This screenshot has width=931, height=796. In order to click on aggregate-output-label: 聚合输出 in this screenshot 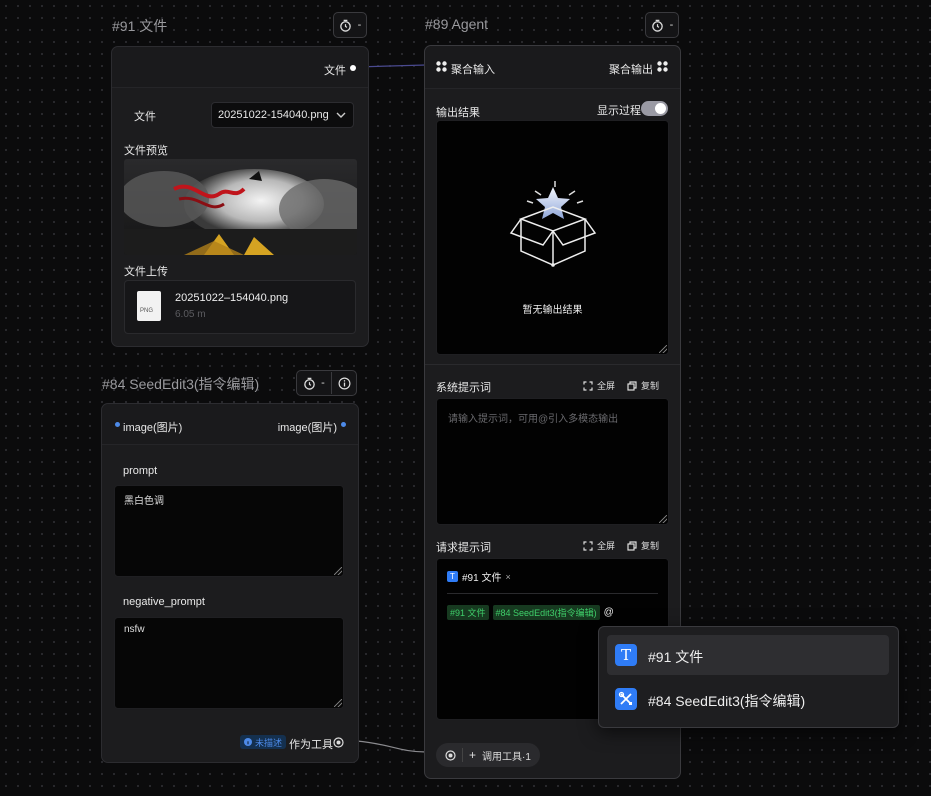, I will do `click(631, 70)`.